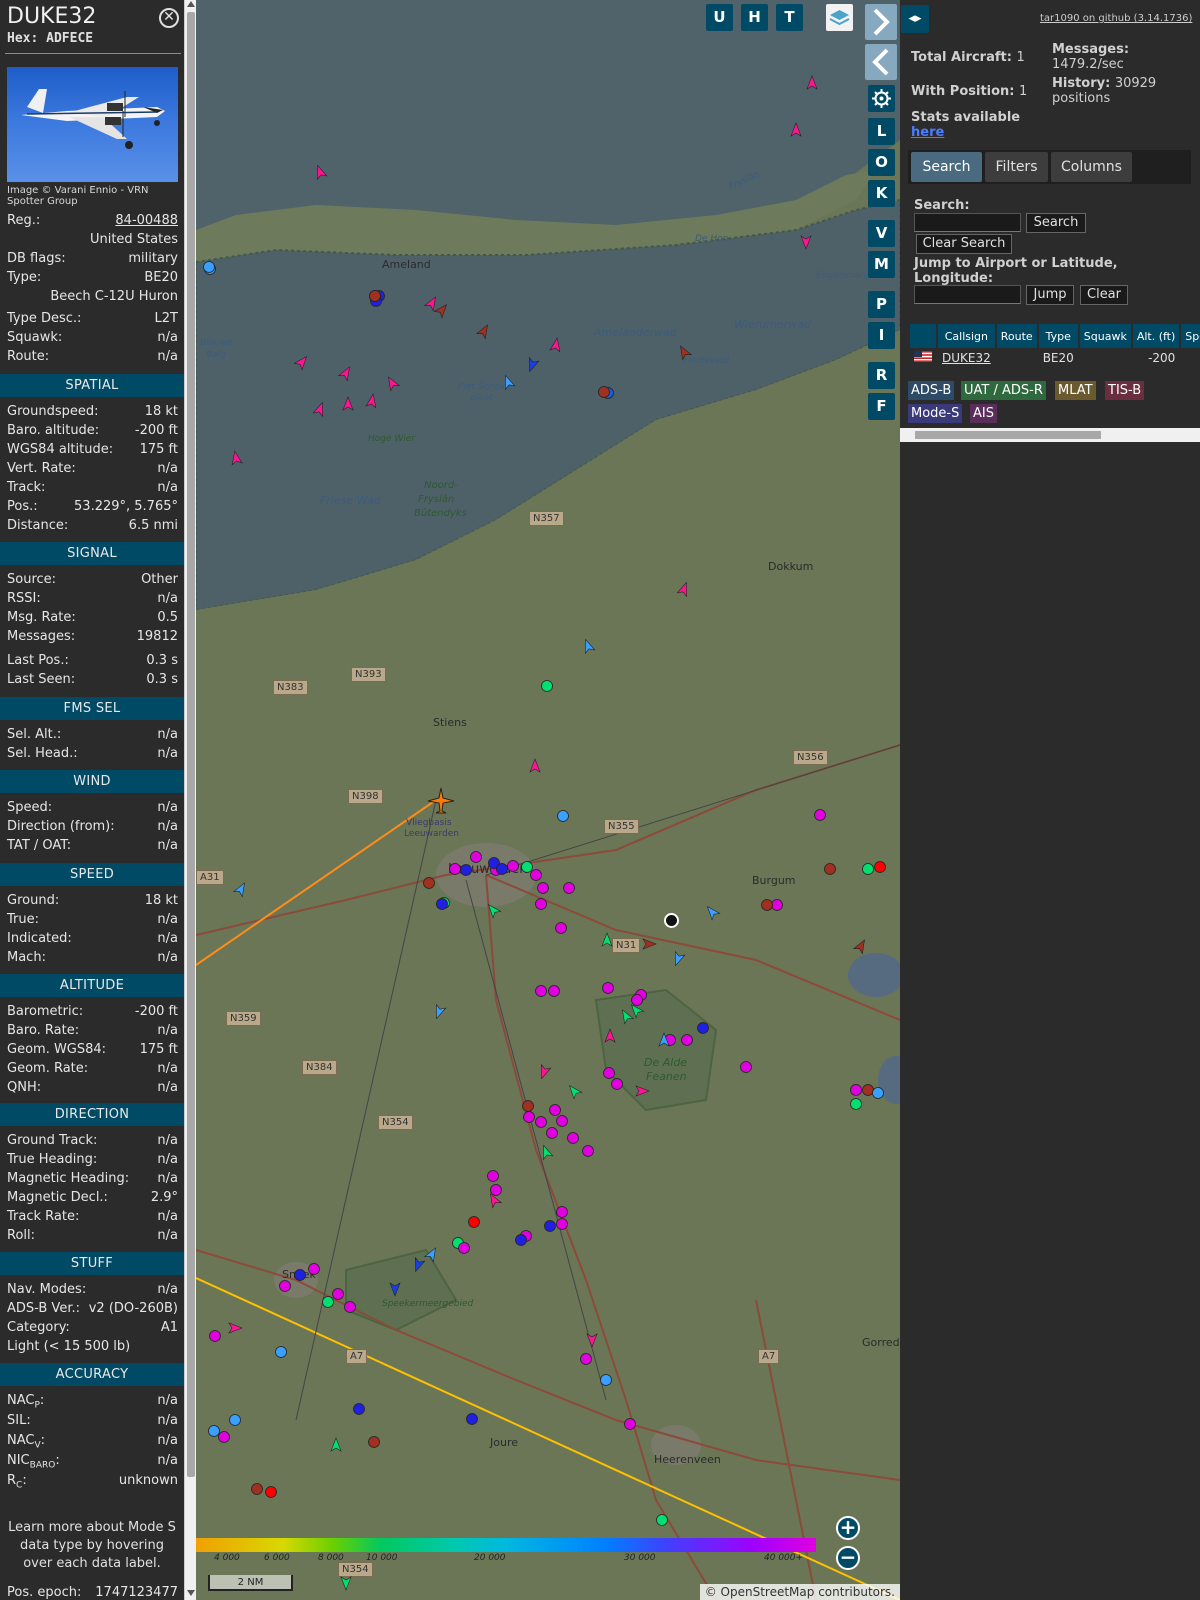 The image size is (1200, 1600). What do you see at coordinates (1125, 390) in the screenshot?
I see `source-chip: TIS-B` at bounding box center [1125, 390].